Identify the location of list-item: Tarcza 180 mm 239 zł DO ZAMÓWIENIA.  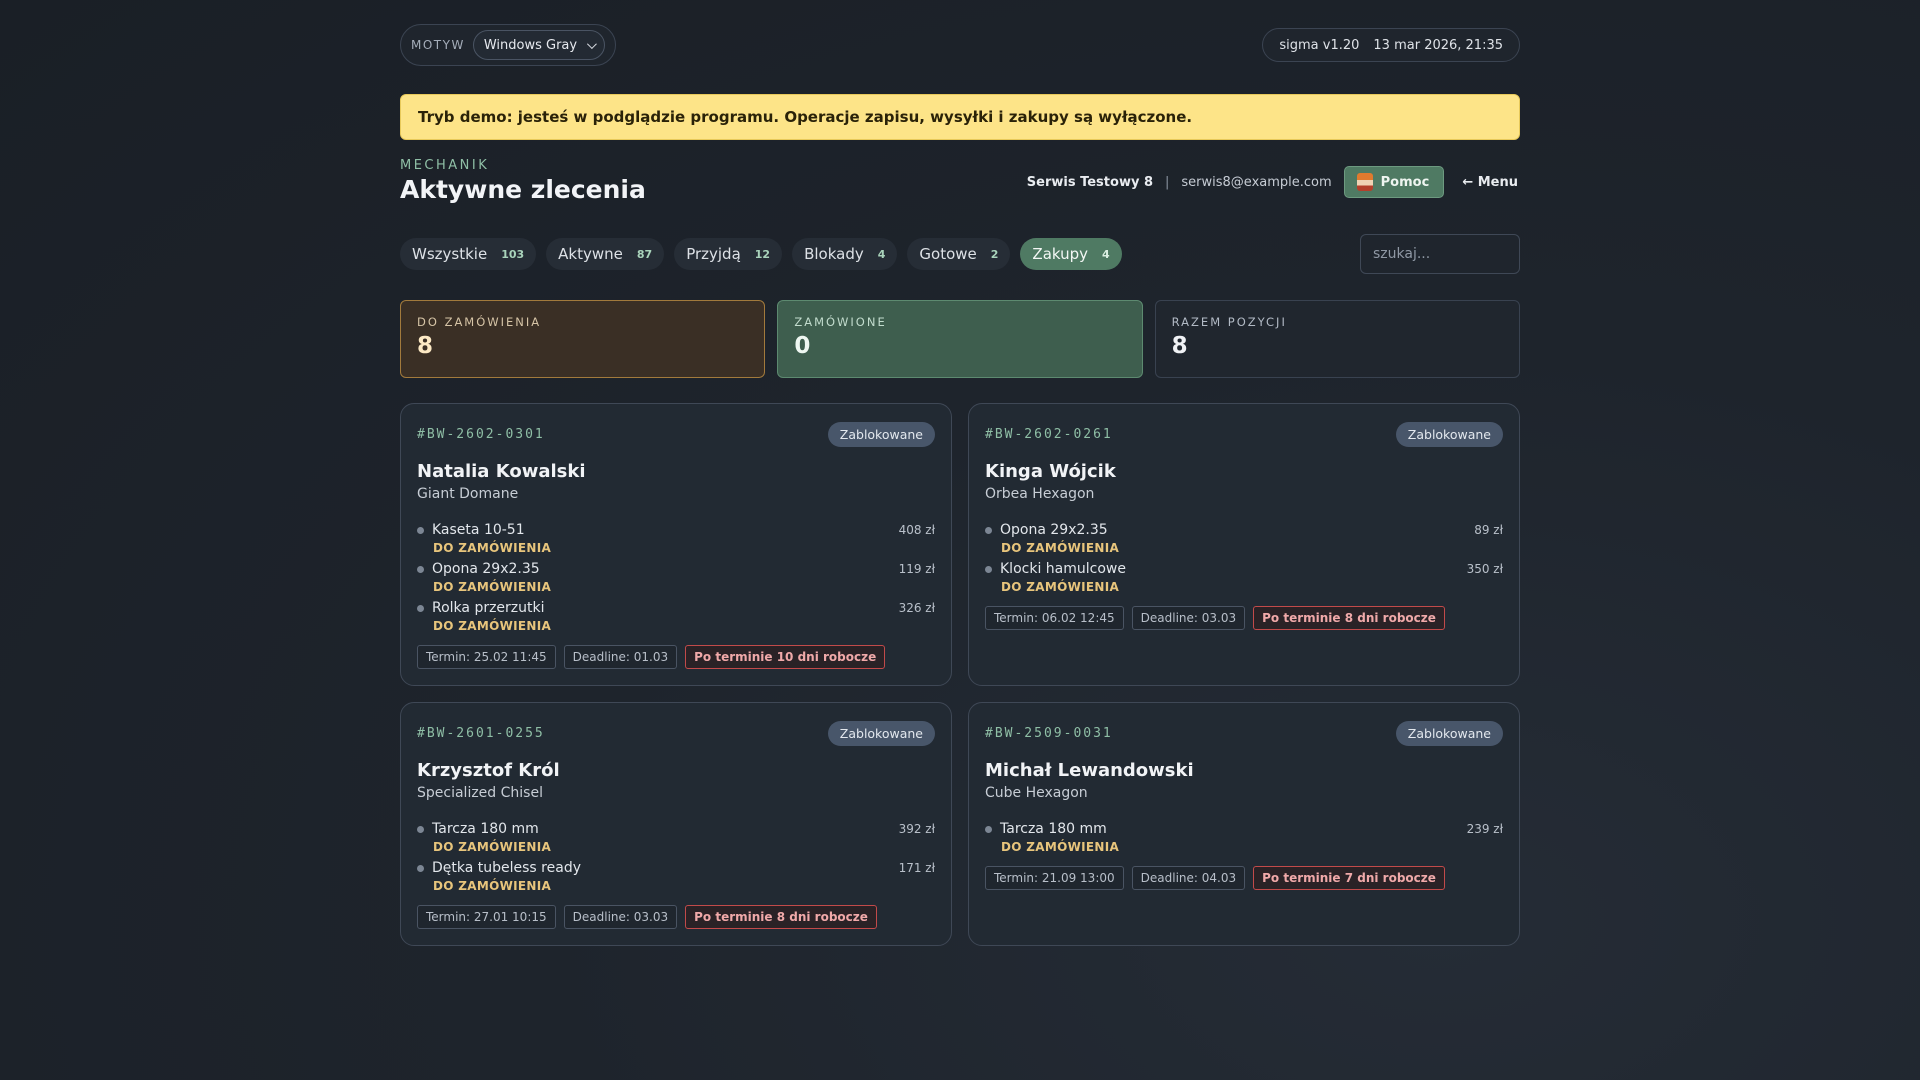
(1244, 837).